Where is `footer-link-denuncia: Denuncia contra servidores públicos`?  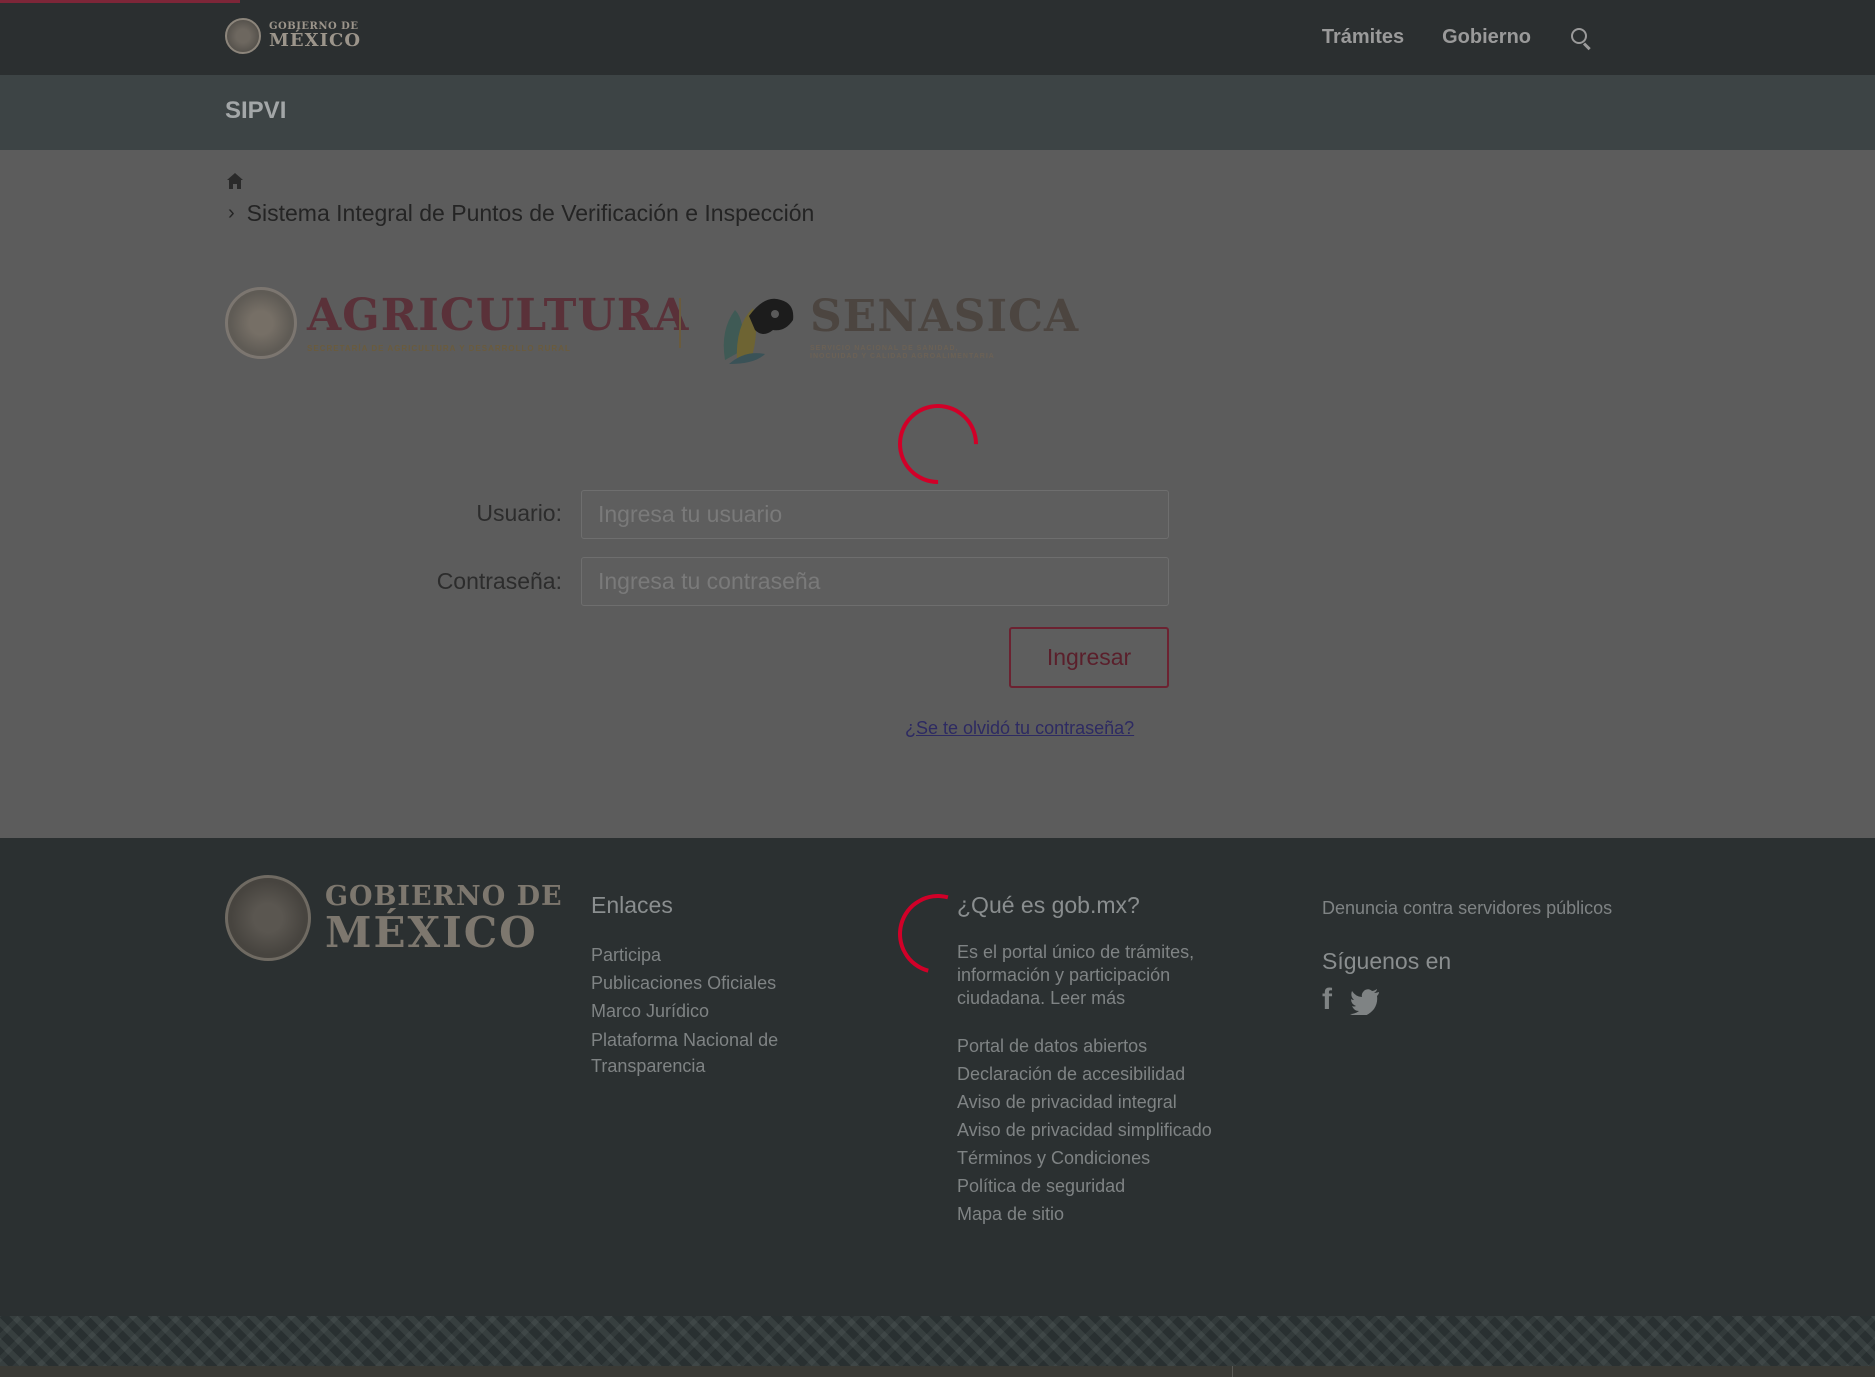 footer-link-denuncia: Denuncia contra servidores públicos is located at coordinates (1467, 908).